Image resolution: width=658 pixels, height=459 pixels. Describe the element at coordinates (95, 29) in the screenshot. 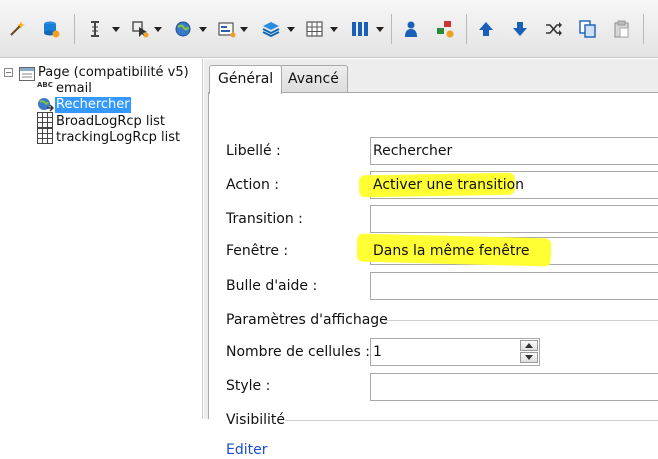

I see `text-cursor-icon` at that location.